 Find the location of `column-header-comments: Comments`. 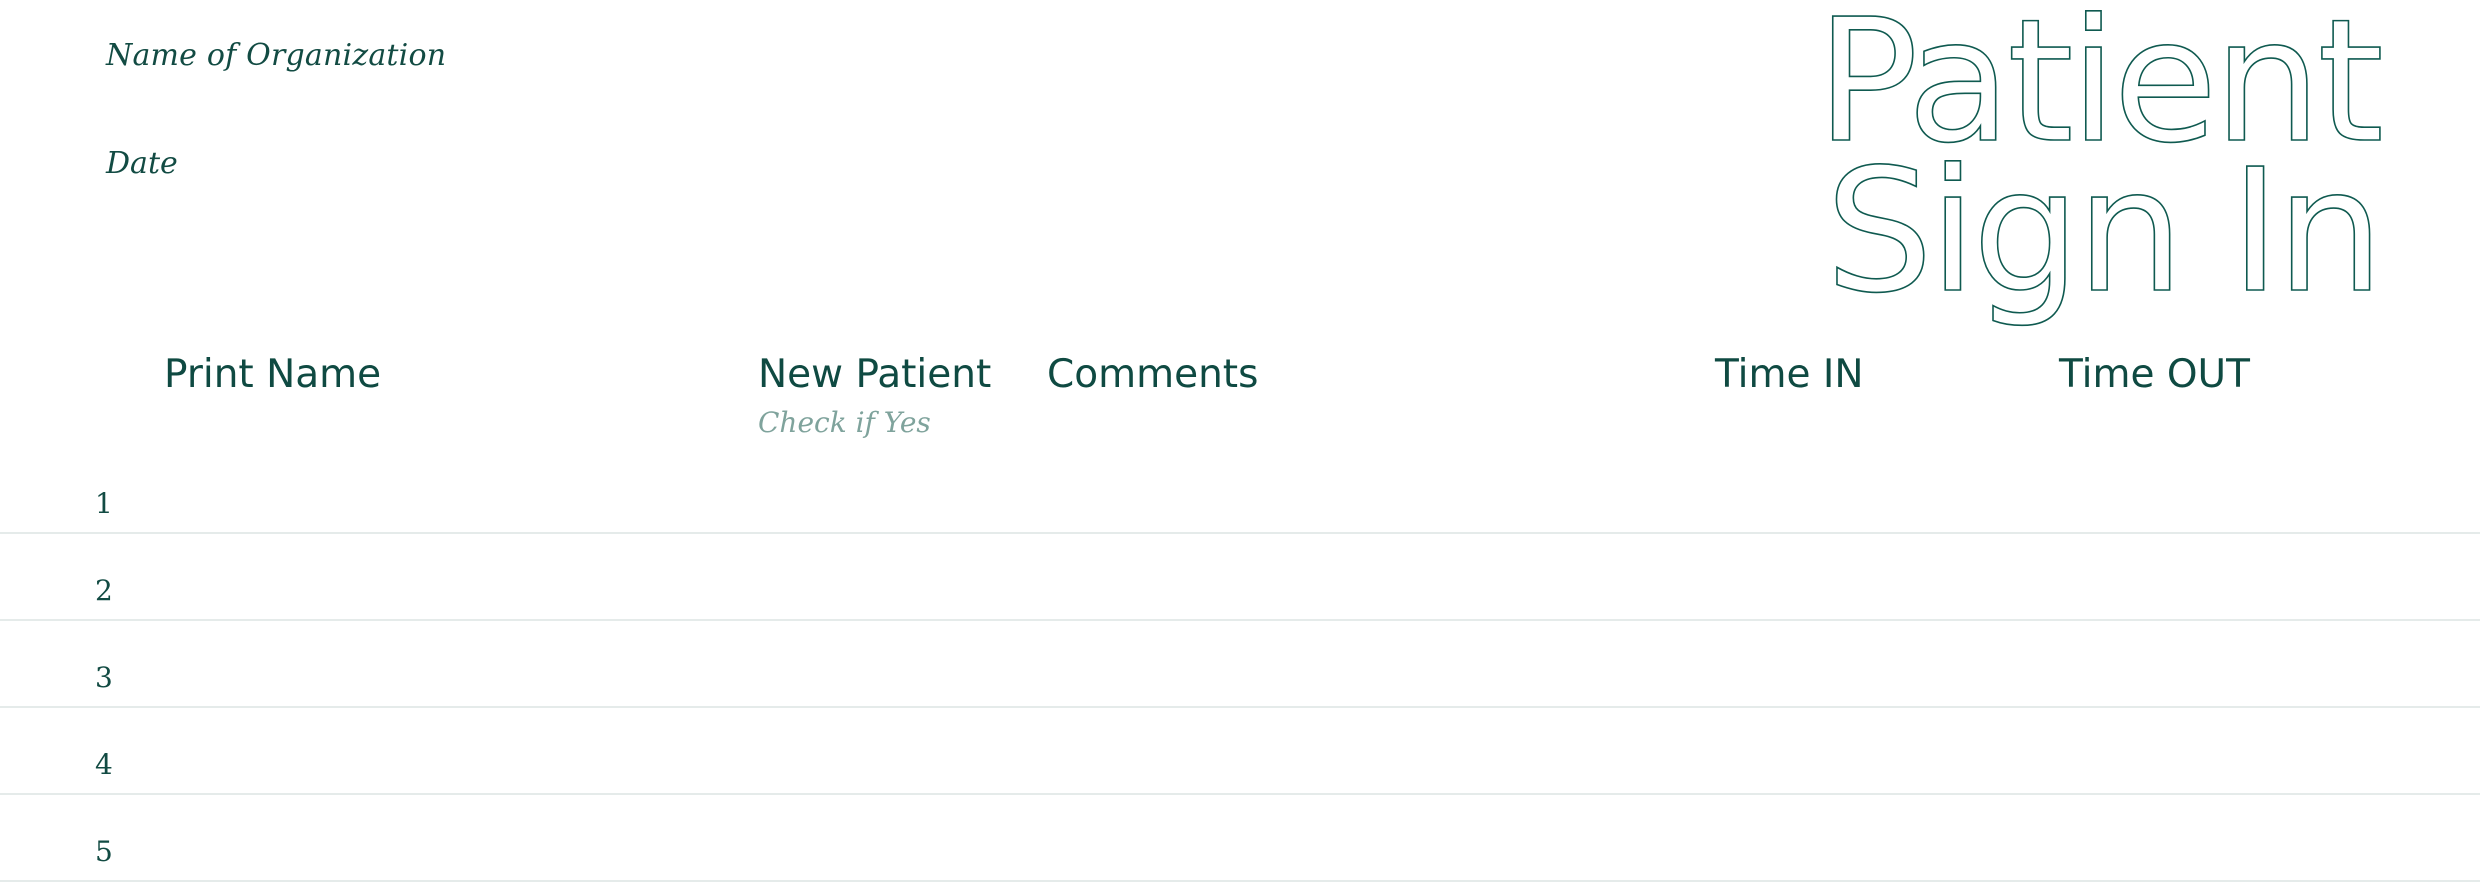

column-header-comments: Comments is located at coordinates (1153, 374).